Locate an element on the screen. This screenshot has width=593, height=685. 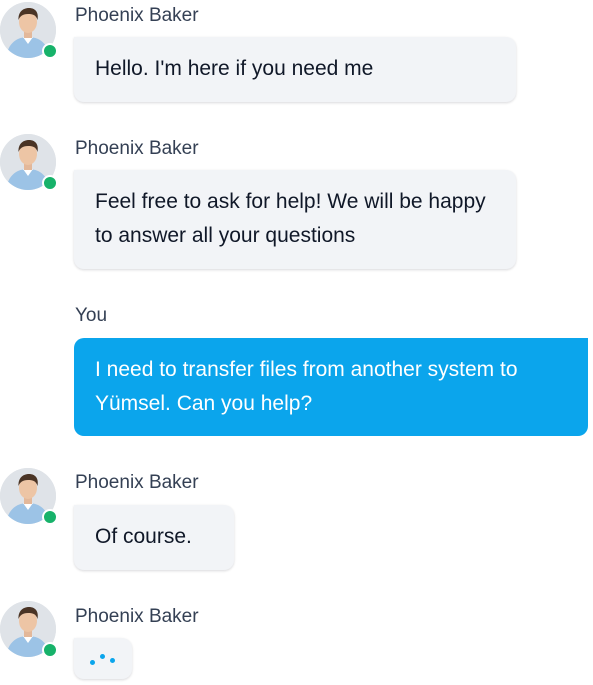
message-row-typing: Phoenix Baker is located at coordinates (296, 641).